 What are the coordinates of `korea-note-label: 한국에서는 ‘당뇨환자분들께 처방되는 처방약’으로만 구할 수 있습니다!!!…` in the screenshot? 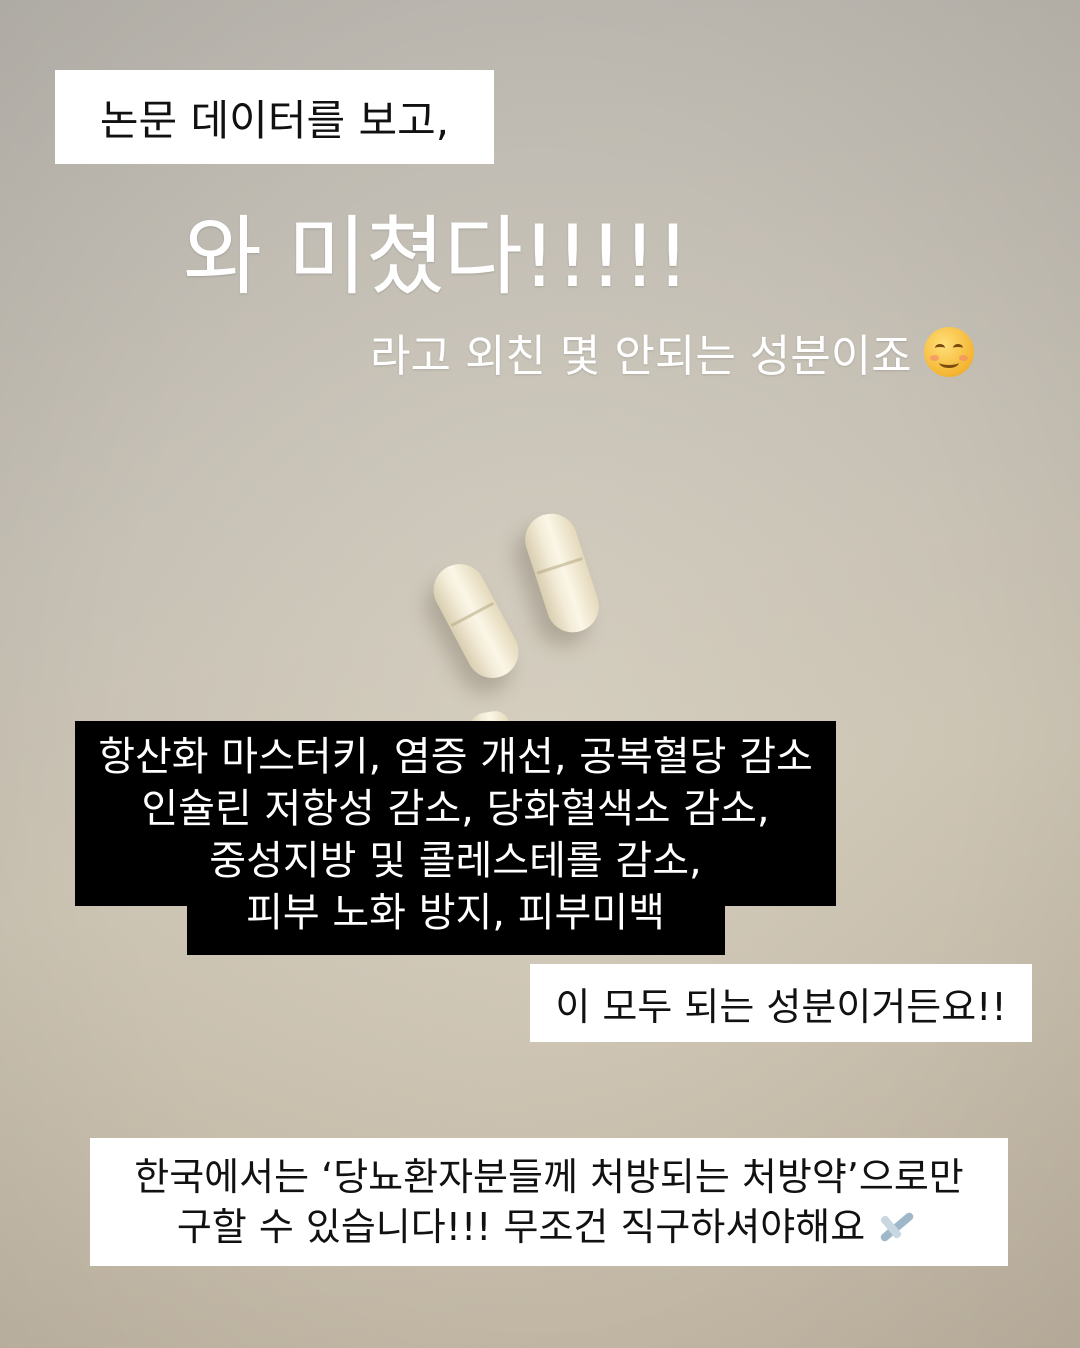 It's located at (549, 1202).